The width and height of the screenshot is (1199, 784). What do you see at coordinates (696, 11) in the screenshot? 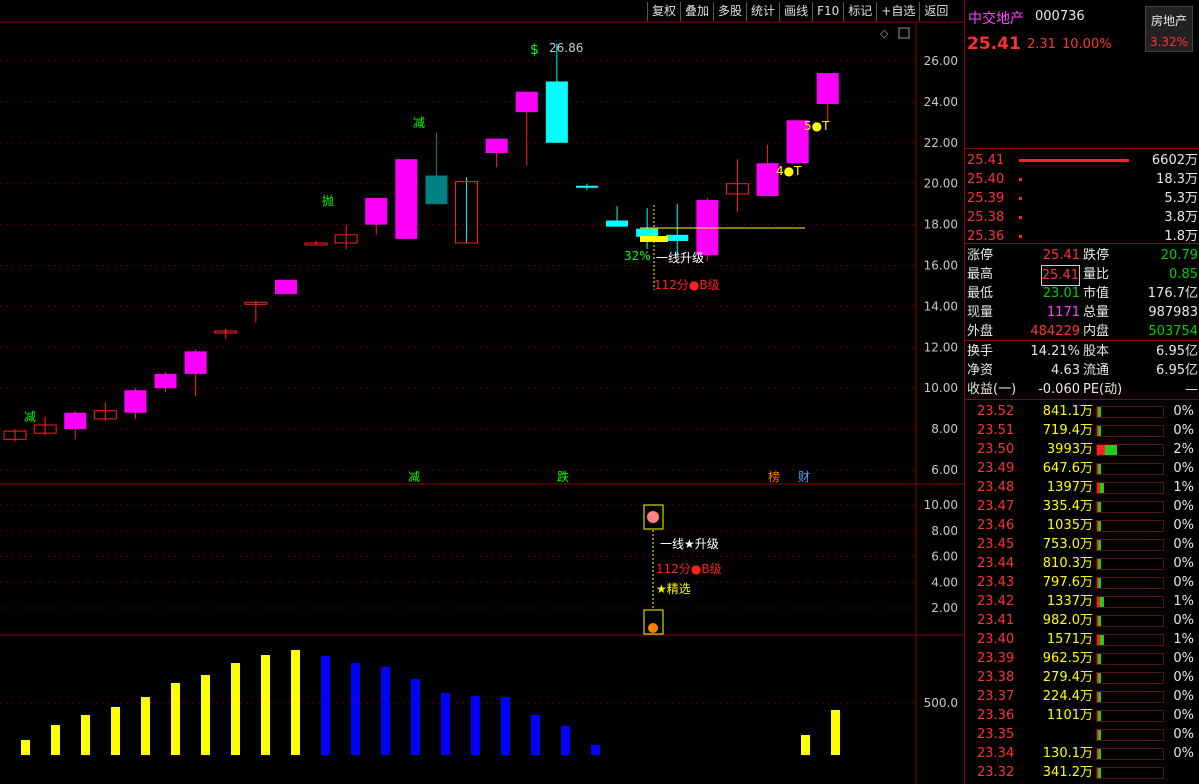
I see `toolbar-btn-1: 叠加` at bounding box center [696, 11].